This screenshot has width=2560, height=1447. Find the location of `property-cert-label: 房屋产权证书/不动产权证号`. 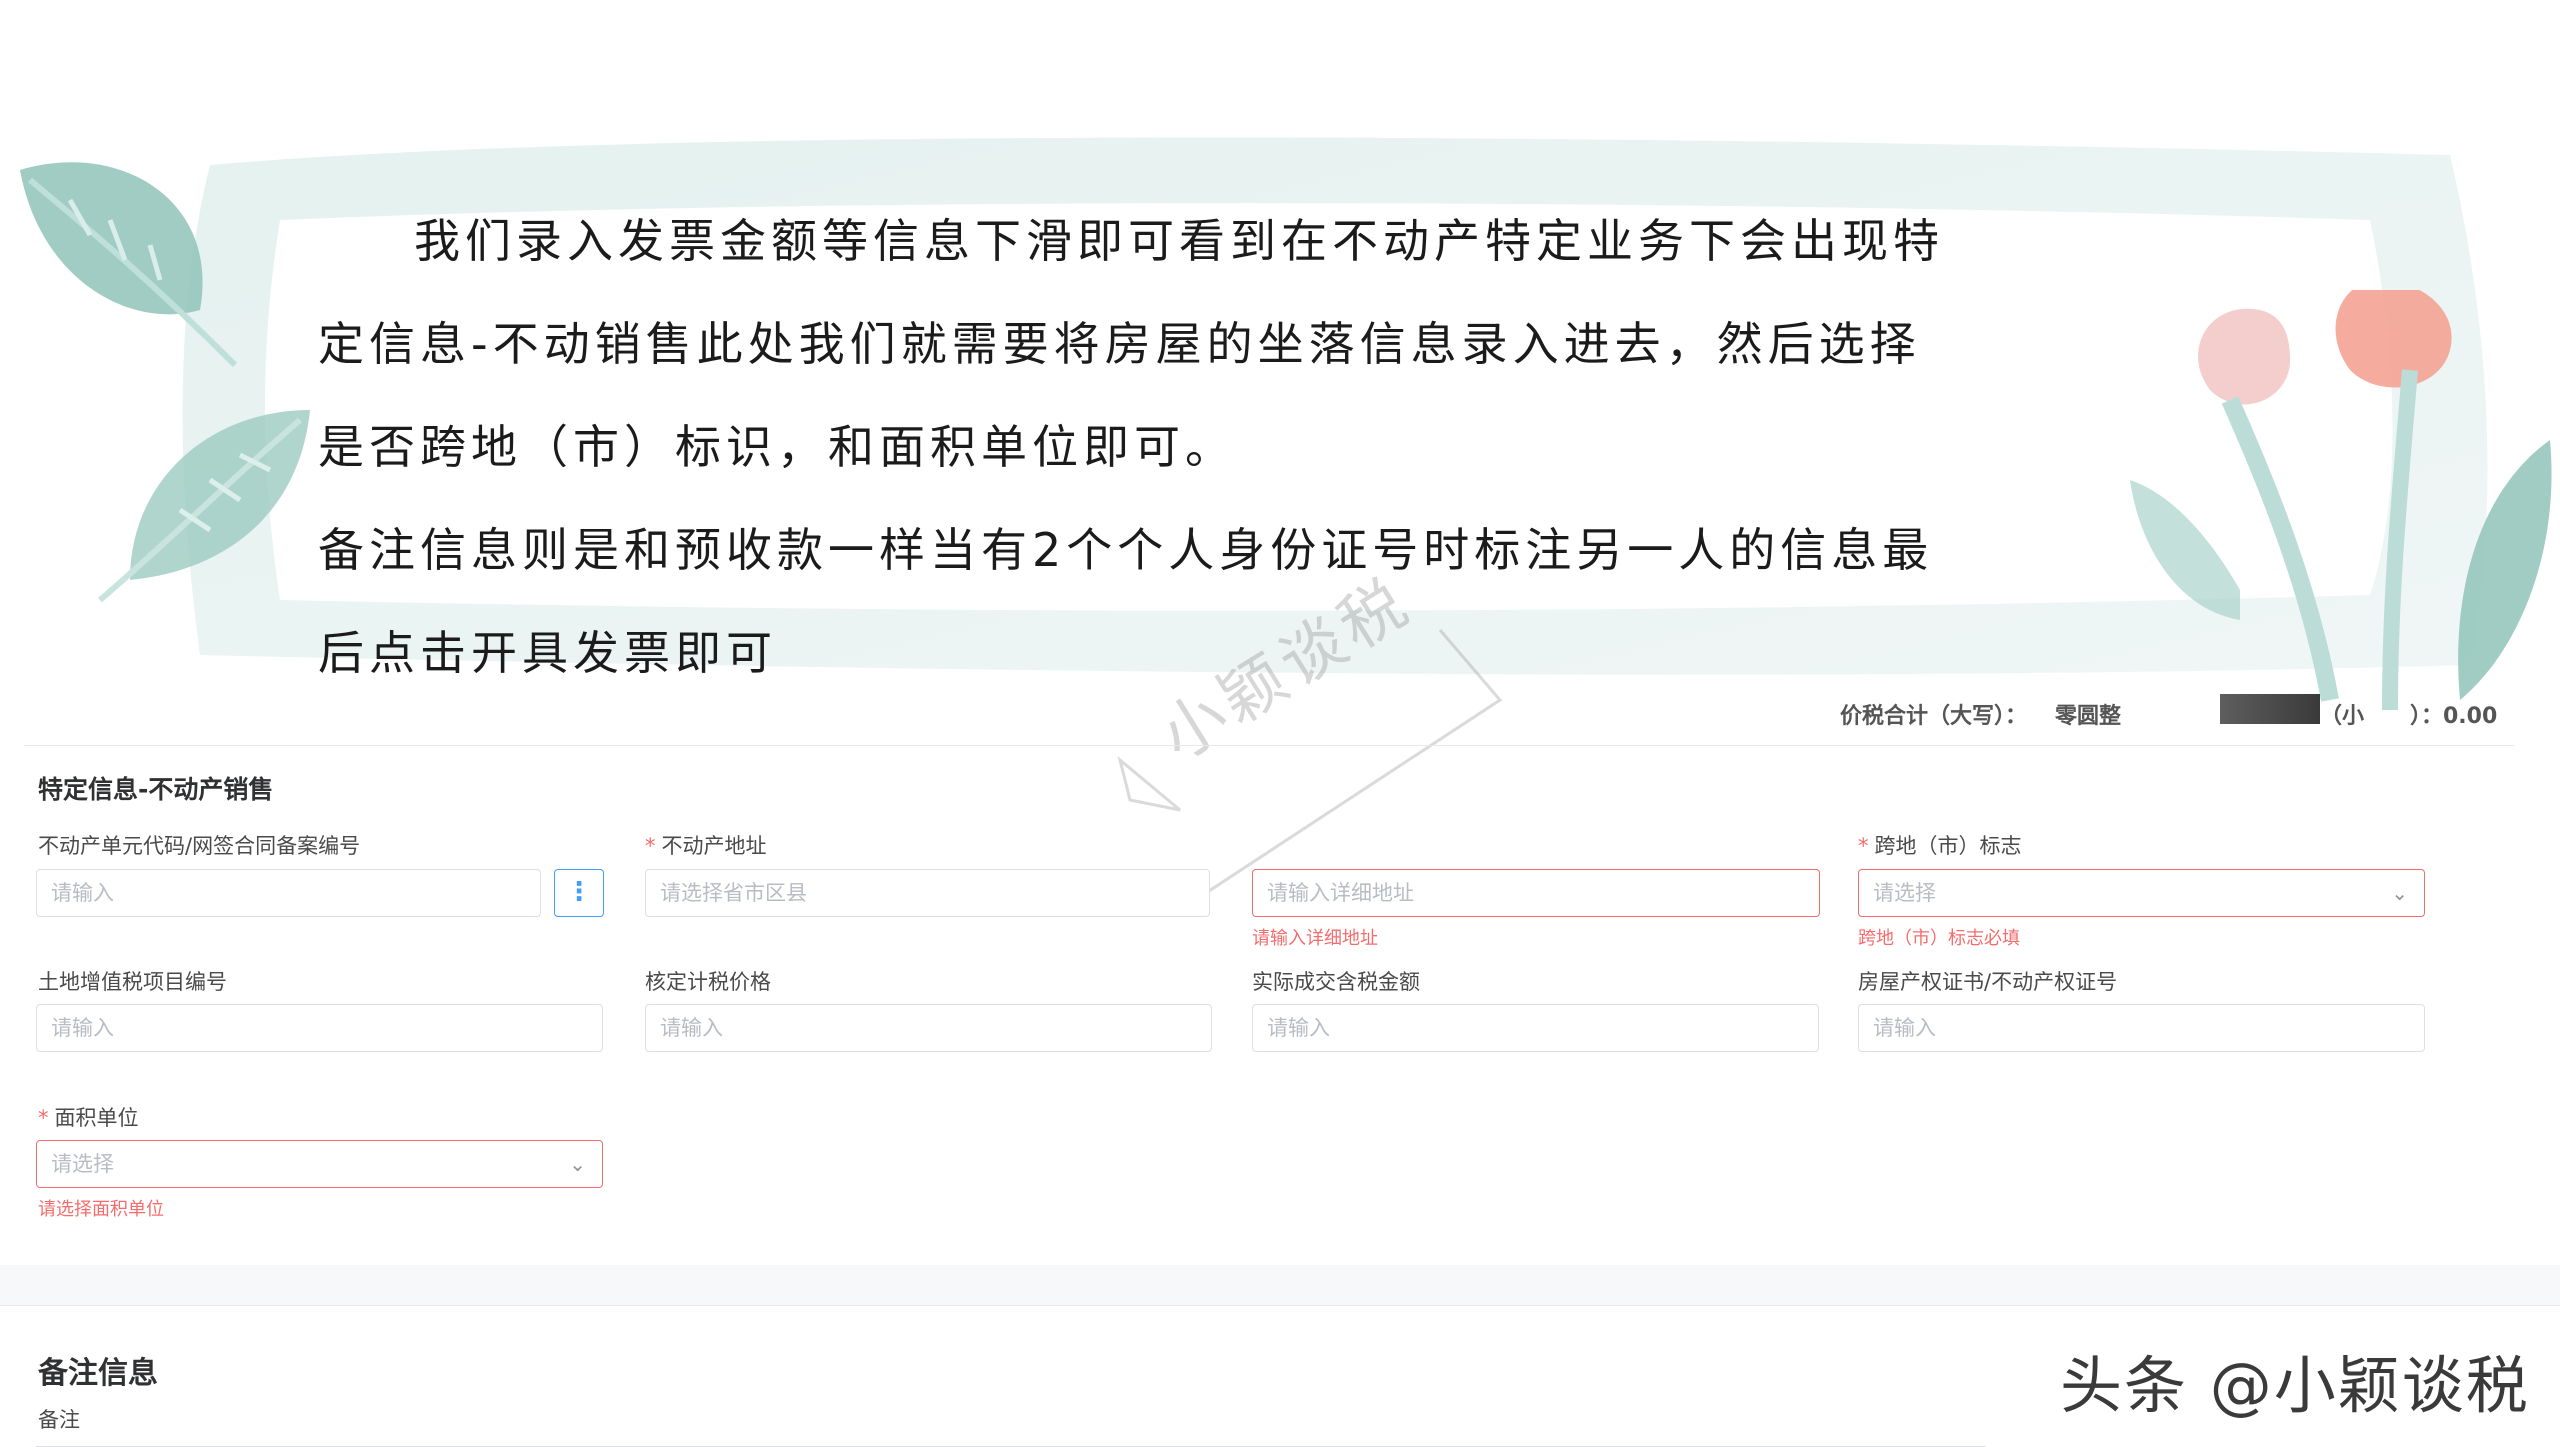

property-cert-label: 房屋产权证书/不动产权证号 is located at coordinates (1988, 982).